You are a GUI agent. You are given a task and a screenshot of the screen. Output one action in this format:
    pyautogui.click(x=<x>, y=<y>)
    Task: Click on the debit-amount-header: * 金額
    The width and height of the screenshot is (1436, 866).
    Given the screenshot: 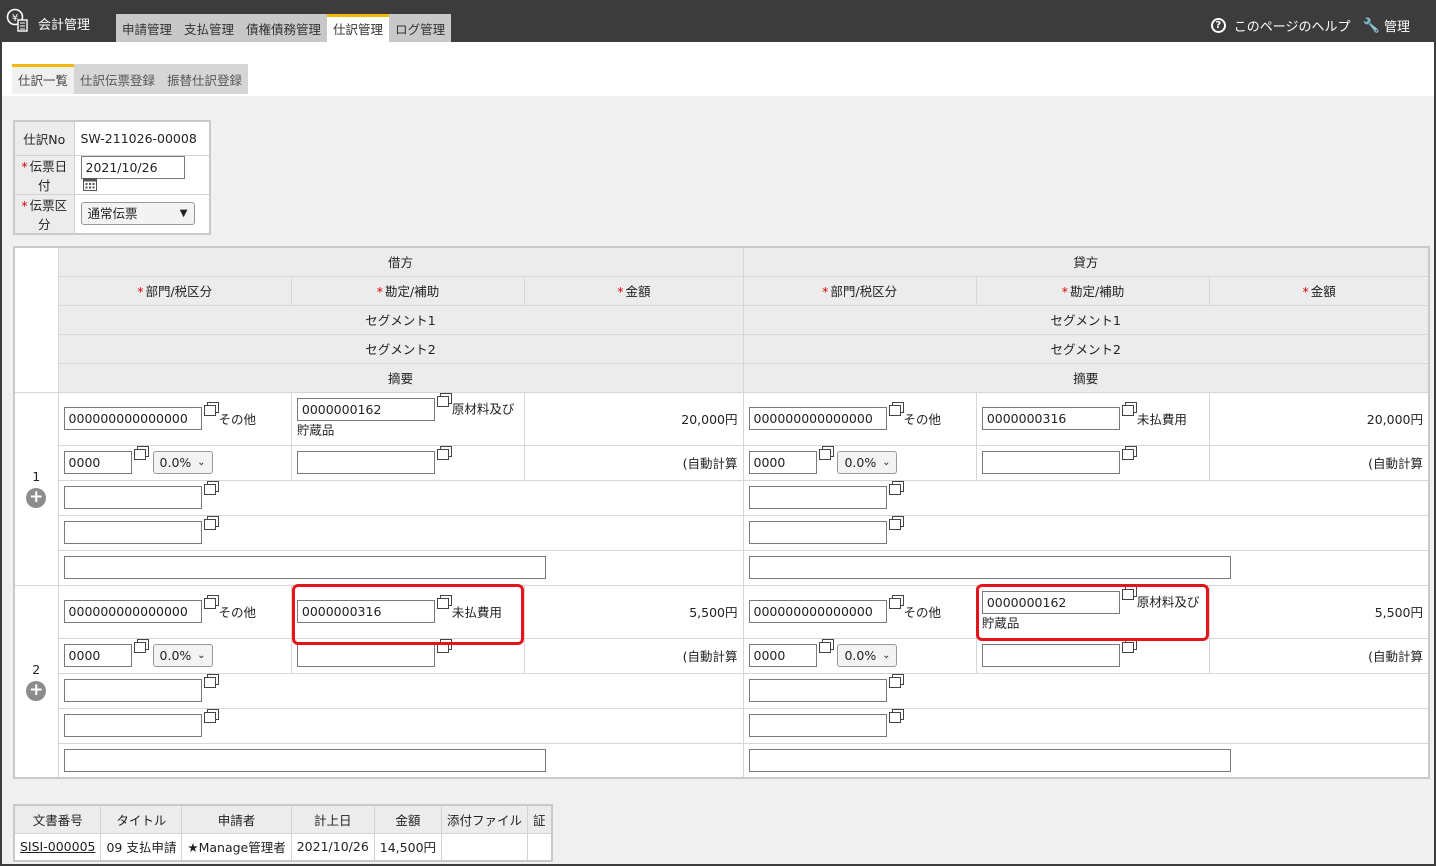 What is the action you would take?
    pyautogui.click(x=634, y=290)
    